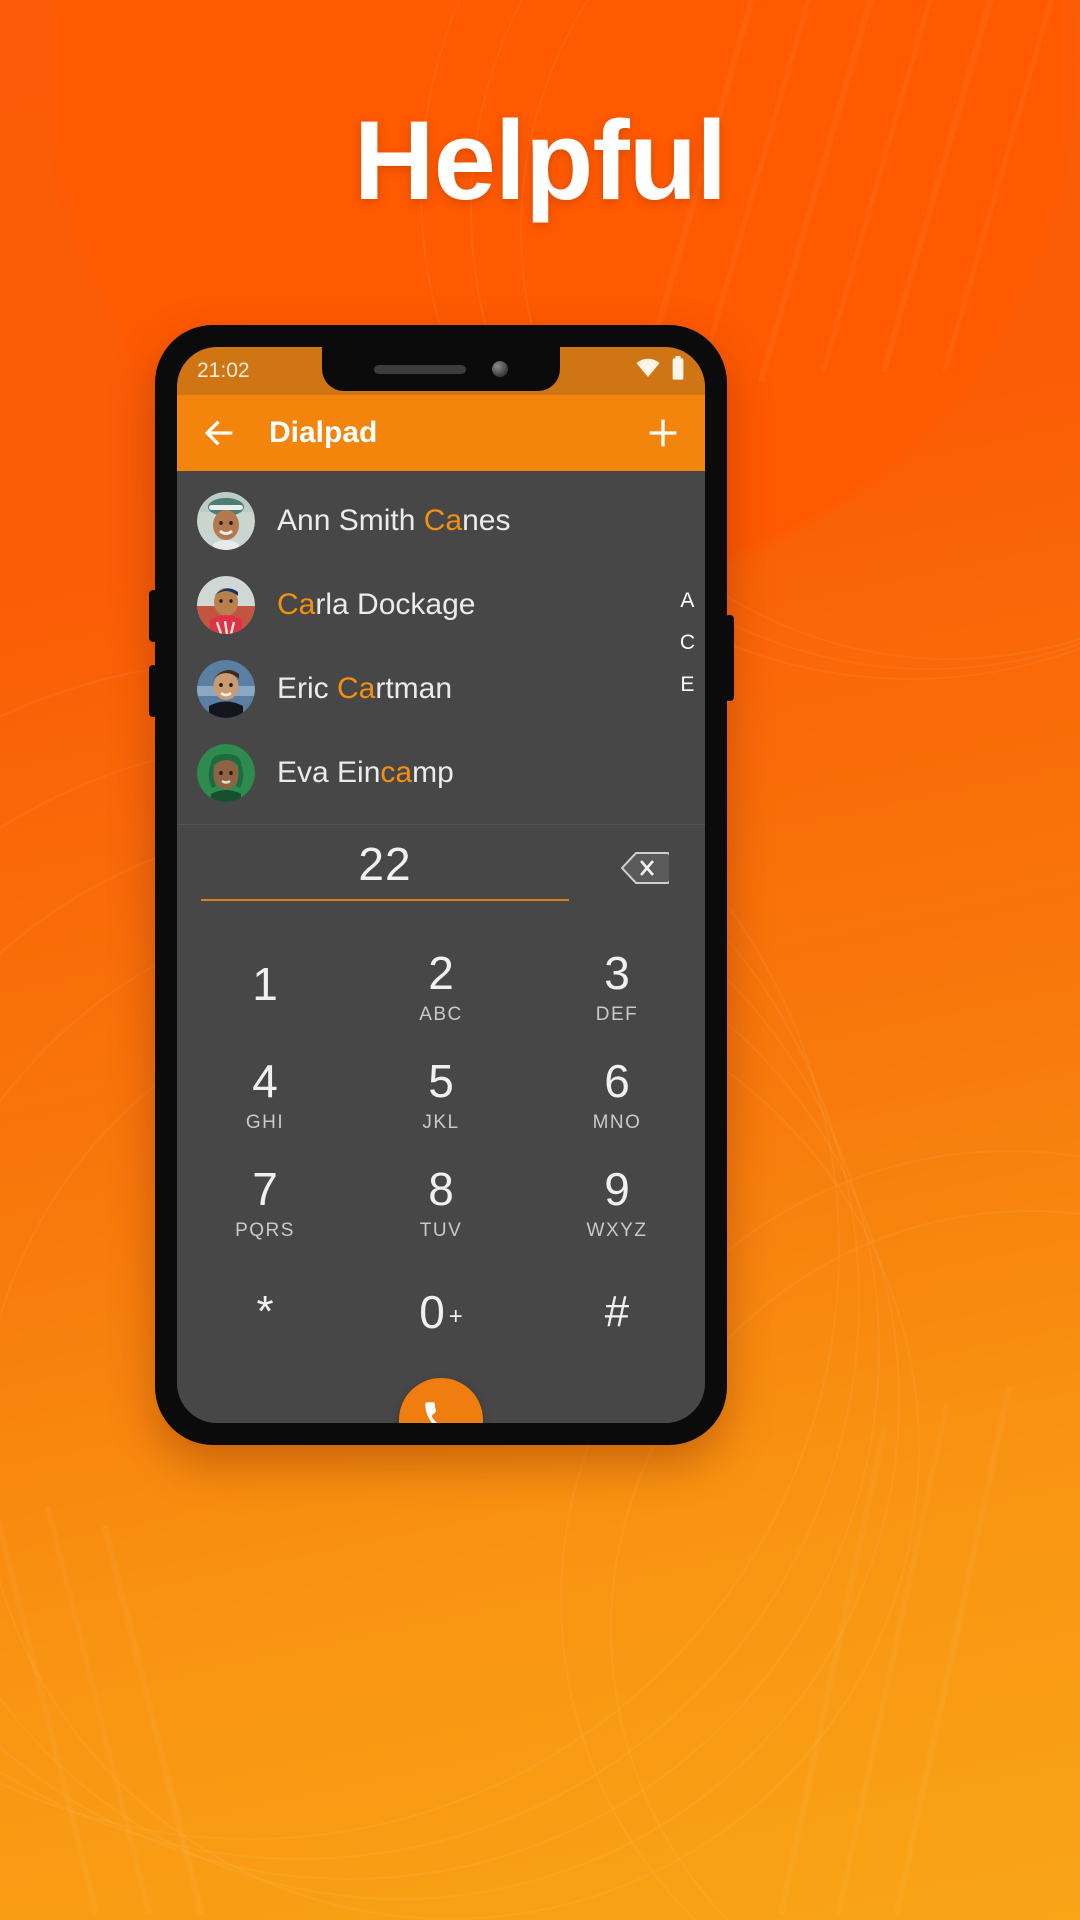  Describe the element at coordinates (432, 1312) in the screenshot. I see `keypad-digit: 0` at that location.